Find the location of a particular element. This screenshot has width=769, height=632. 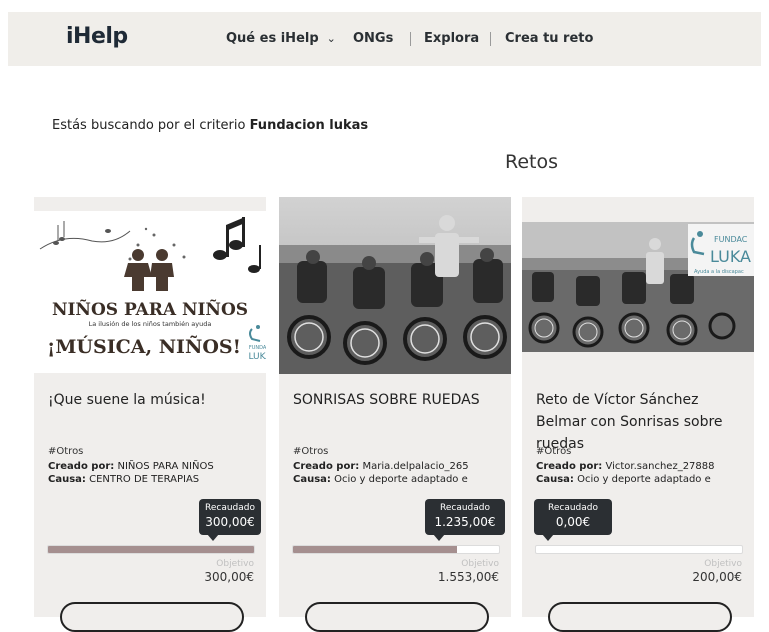

challenge-image is located at coordinates (395, 285).